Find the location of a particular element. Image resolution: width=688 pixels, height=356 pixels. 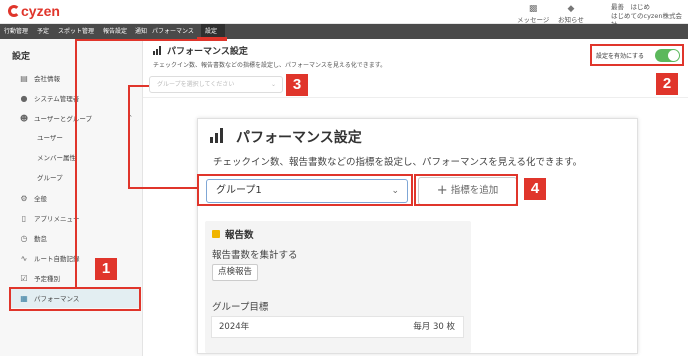

callout-line-1b is located at coordinates (137, 40).